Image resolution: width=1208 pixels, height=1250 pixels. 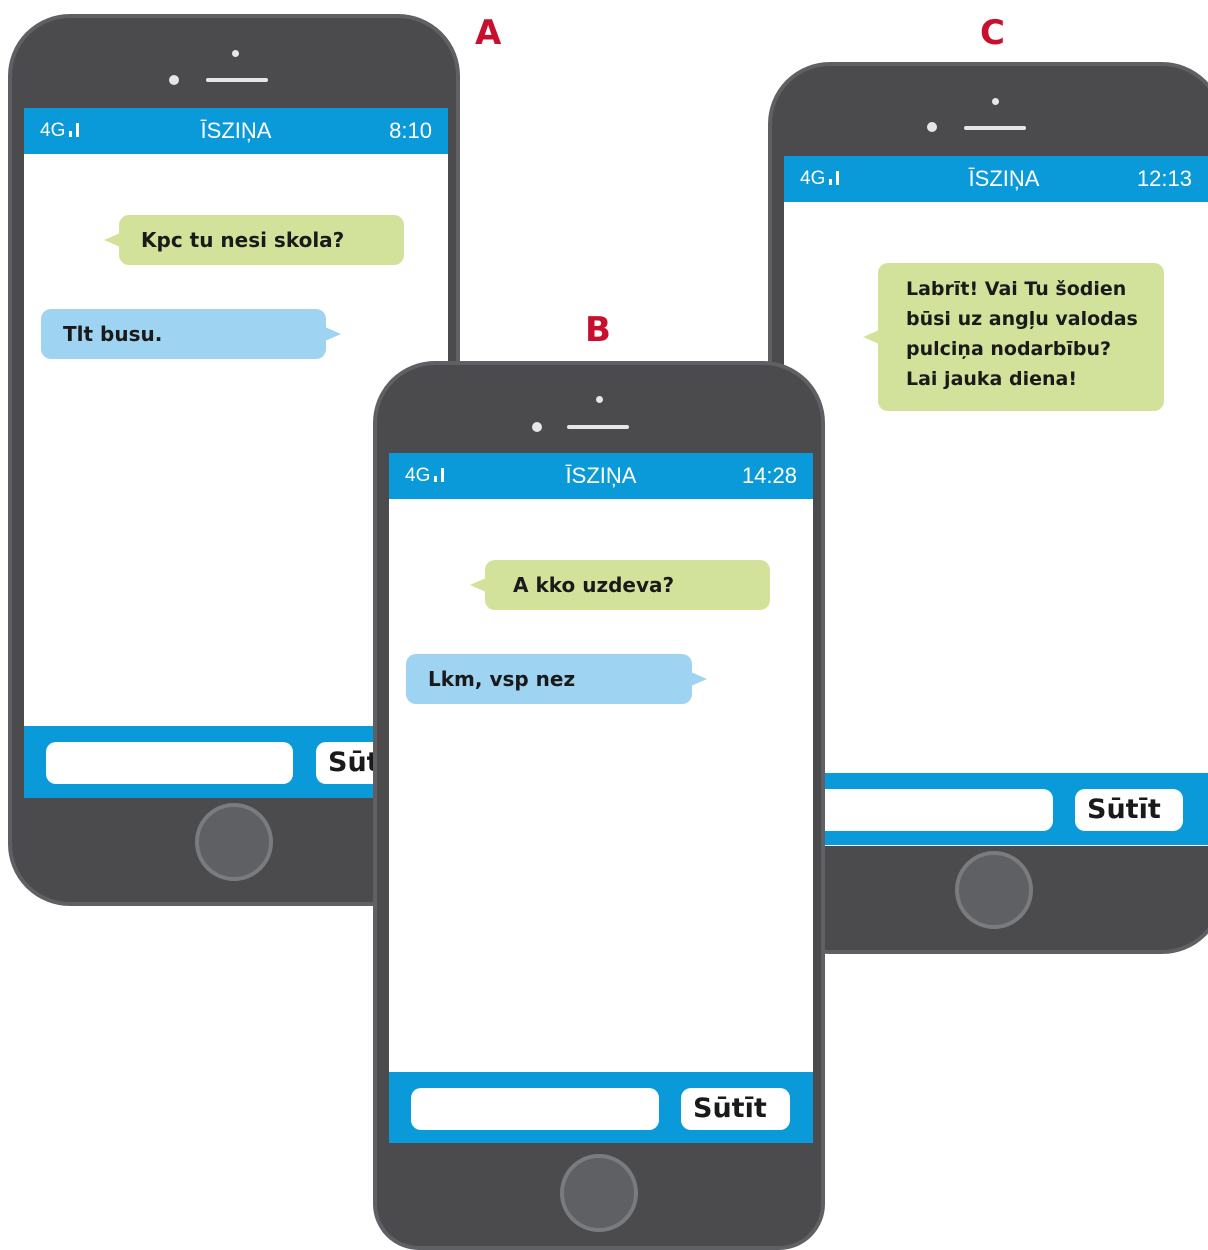 What do you see at coordinates (769, 475) in the screenshot?
I see `clock-time: 14:28` at bounding box center [769, 475].